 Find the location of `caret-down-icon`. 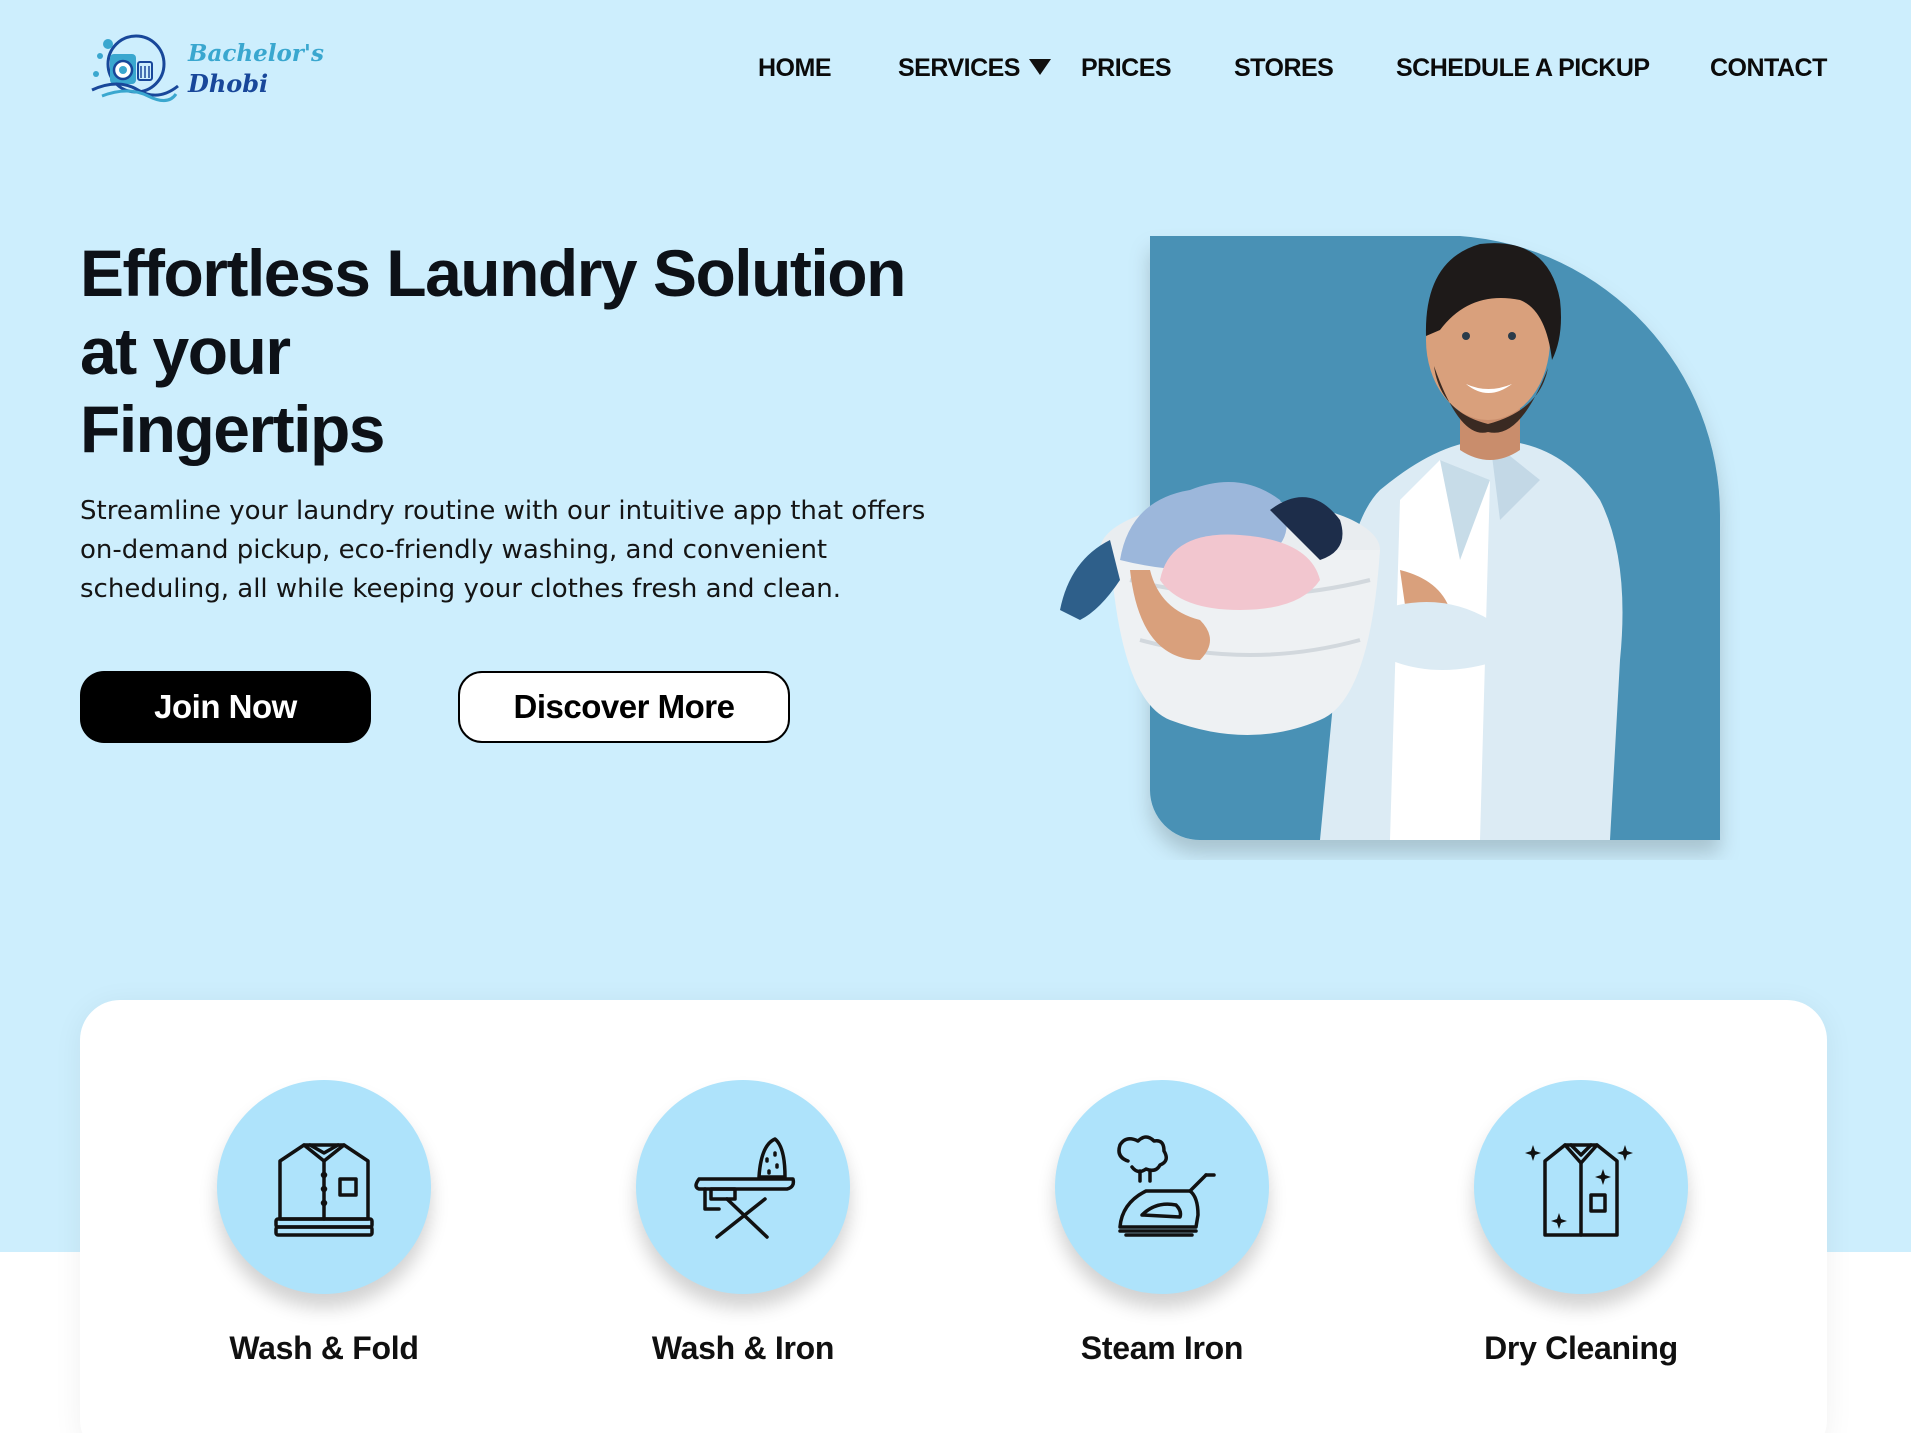

caret-down-icon is located at coordinates (1039, 67).